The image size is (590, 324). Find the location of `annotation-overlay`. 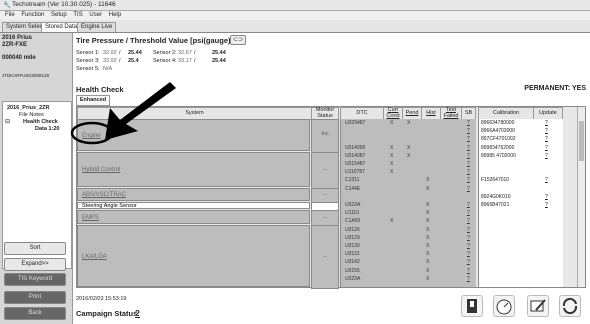

annotation-overlay is located at coordinates (123, 113).